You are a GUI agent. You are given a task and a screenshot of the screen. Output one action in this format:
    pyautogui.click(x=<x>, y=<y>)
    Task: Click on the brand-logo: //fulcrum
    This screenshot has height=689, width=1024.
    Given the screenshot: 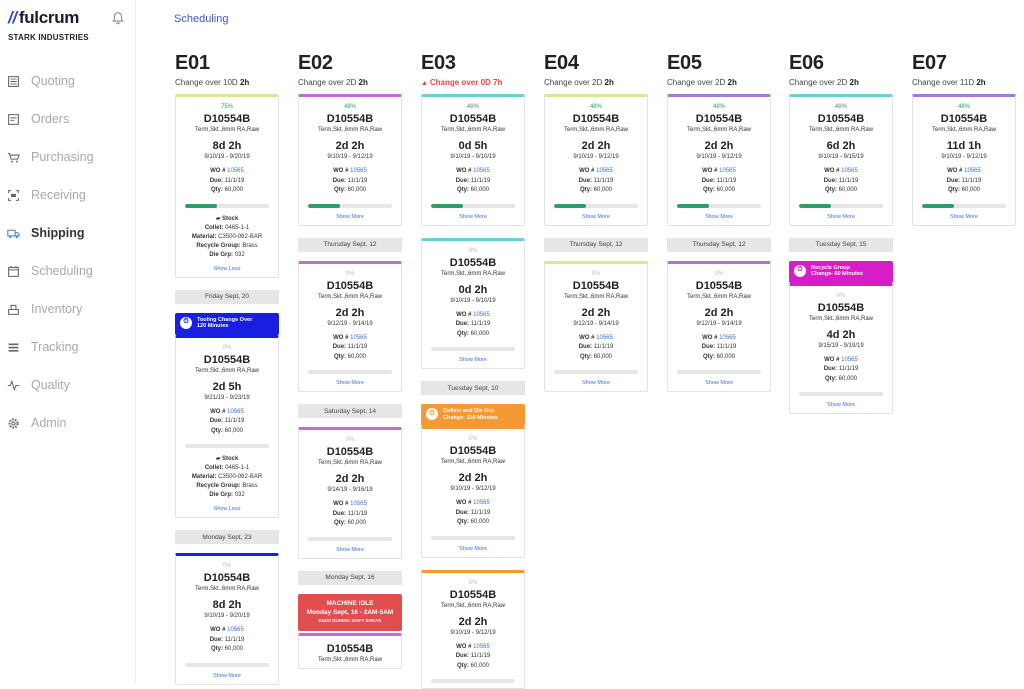 What is the action you would take?
    pyautogui.click(x=43, y=18)
    